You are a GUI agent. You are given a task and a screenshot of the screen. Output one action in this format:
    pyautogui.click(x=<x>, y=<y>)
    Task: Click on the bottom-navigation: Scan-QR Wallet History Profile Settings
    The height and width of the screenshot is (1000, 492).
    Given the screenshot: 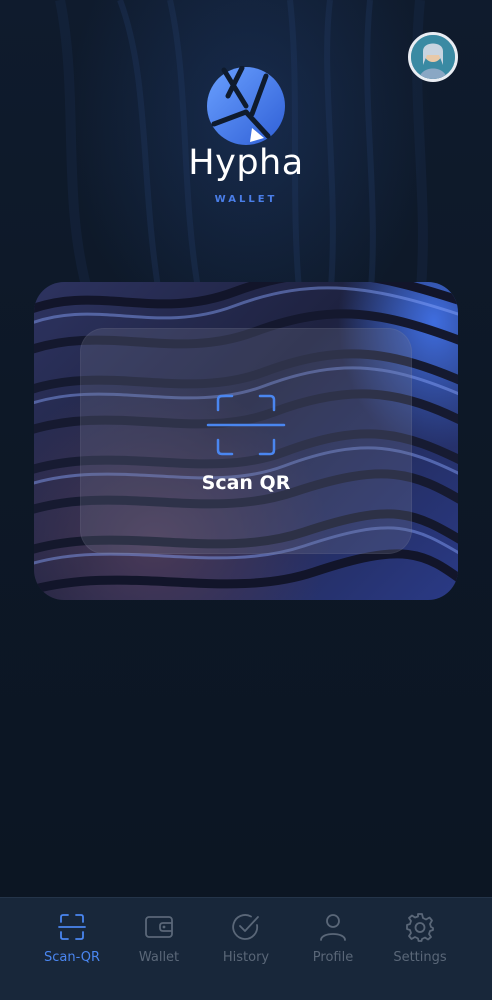 What is the action you would take?
    pyautogui.click(x=246, y=948)
    